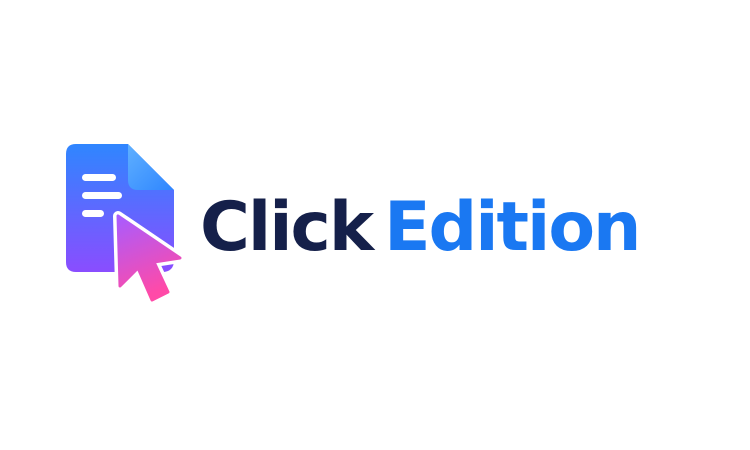 The image size is (750, 450). Describe the element at coordinates (125, 224) in the screenshot. I see `document-cursor-icon` at that location.